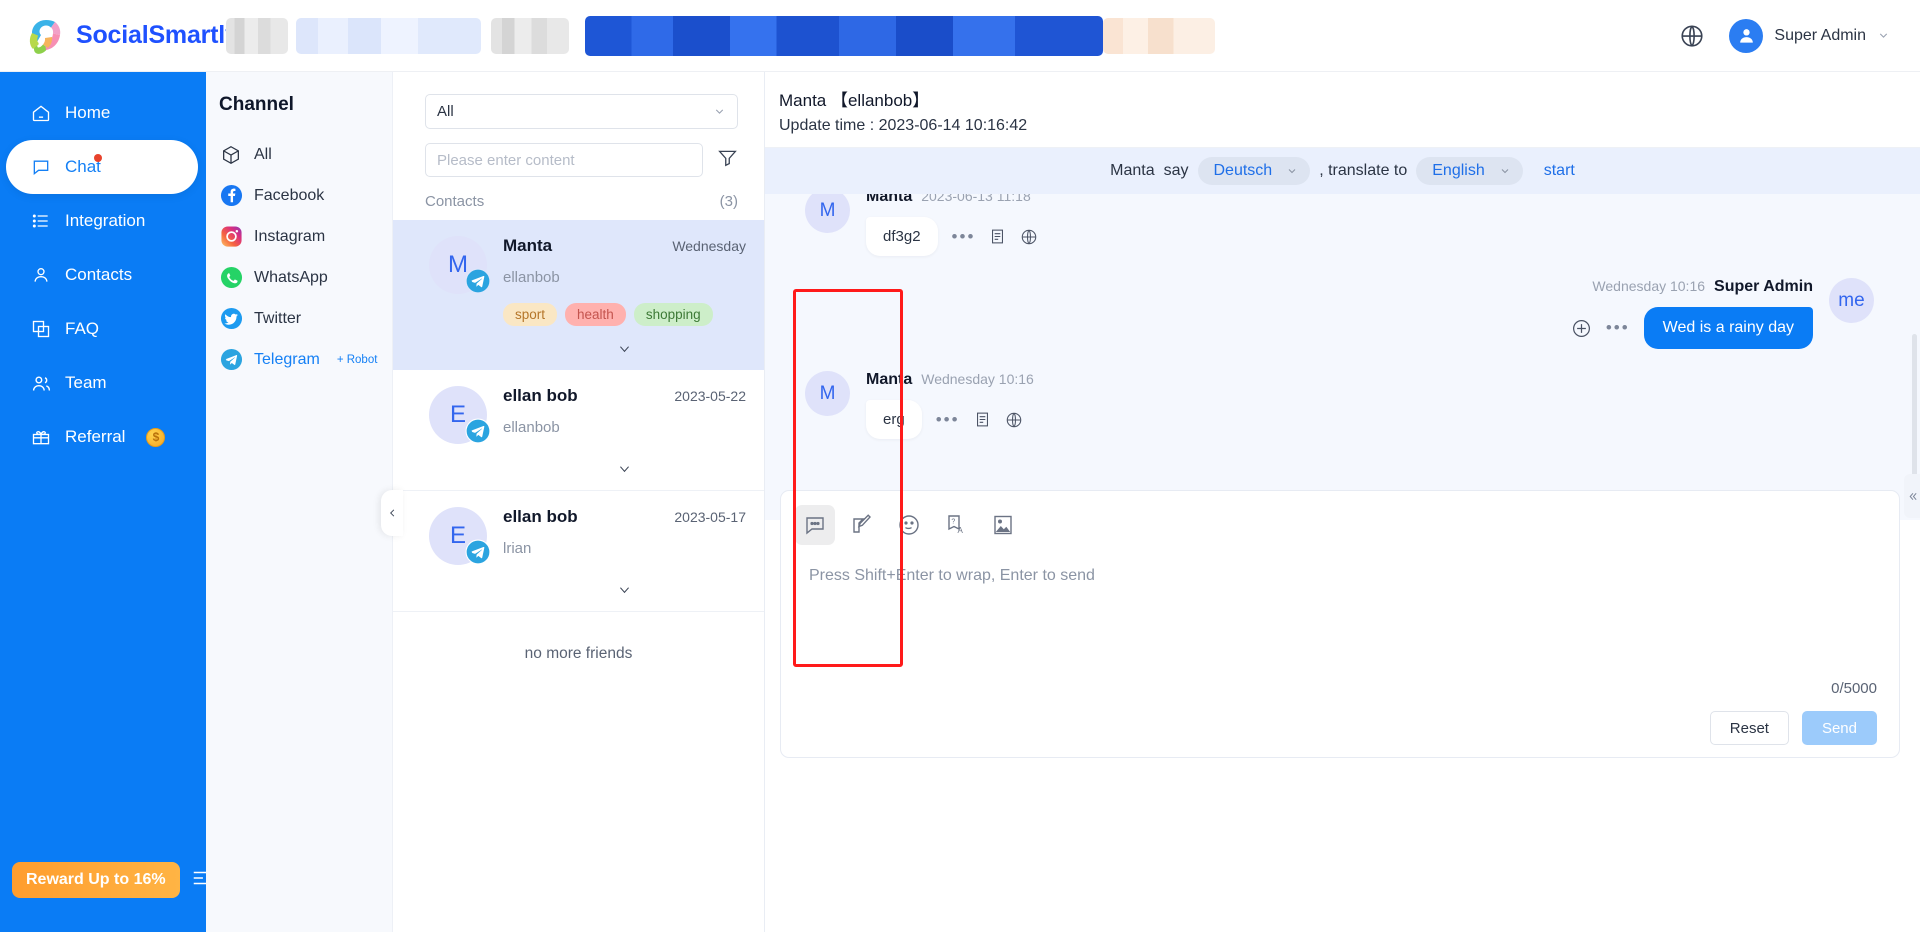 Image resolution: width=1920 pixels, height=932 pixels. I want to click on channel-item-label: Instagram, so click(290, 236).